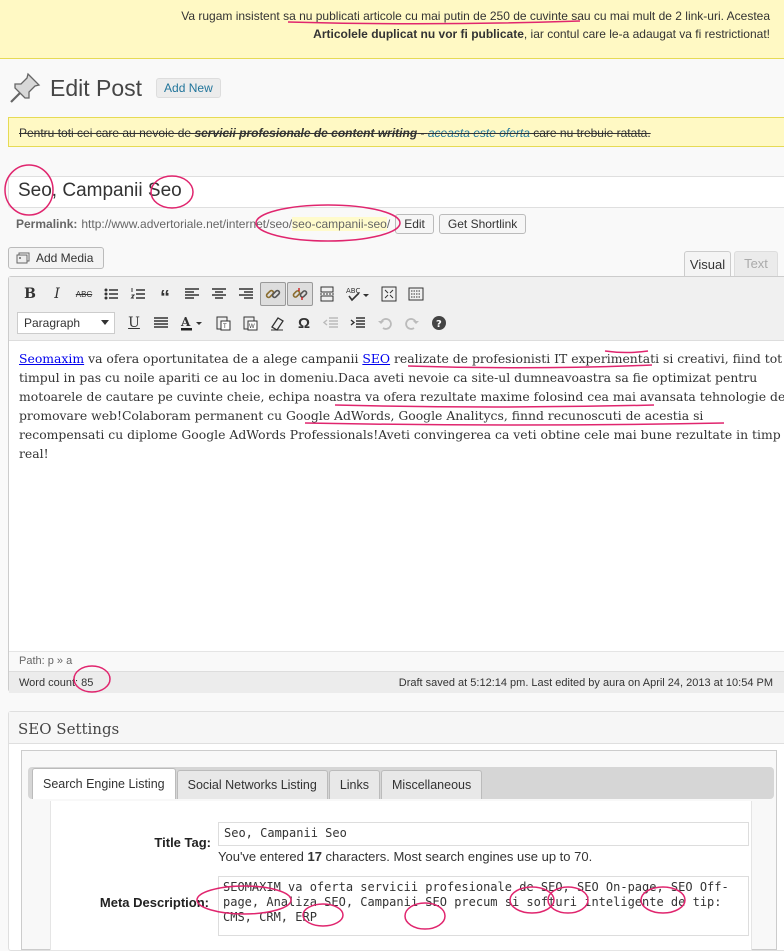 This screenshot has width=784, height=951. I want to click on toolbar-row-2: Paragraph U A T W Ω ?, so click(235, 323).